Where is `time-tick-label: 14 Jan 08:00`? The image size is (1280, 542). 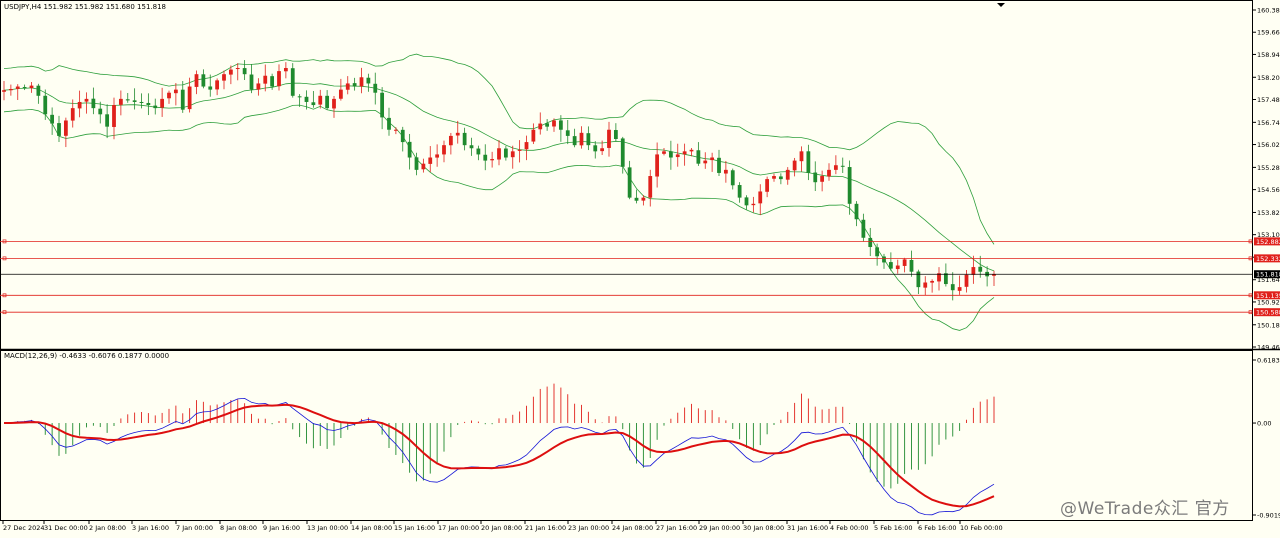
time-tick-label: 14 Jan 08:00 is located at coordinates (371, 528).